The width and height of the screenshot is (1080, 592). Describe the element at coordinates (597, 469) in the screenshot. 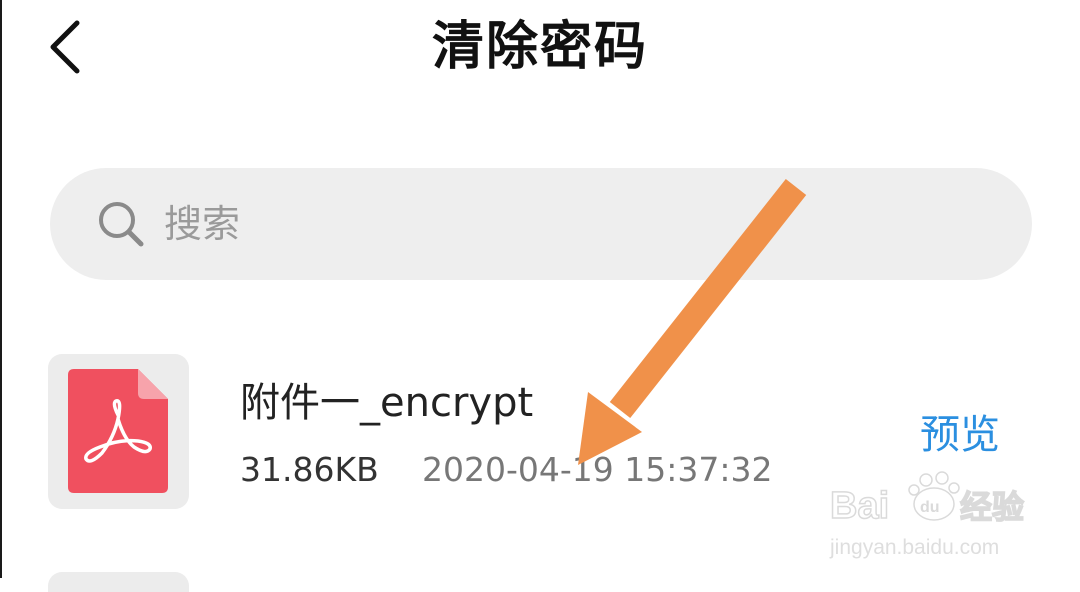

I see `file-date: 2020-04-19 15:37:32` at that location.